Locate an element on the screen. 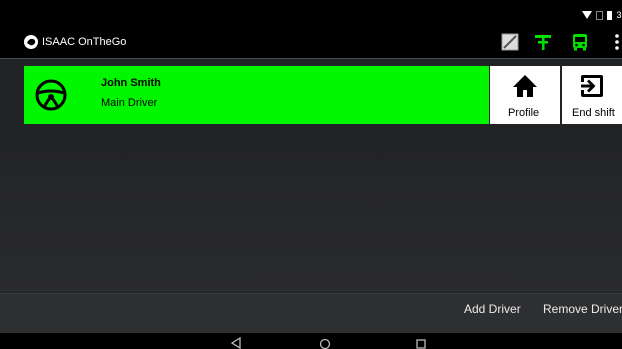 The width and height of the screenshot is (622, 349). resize-icon is located at coordinates (510, 42).